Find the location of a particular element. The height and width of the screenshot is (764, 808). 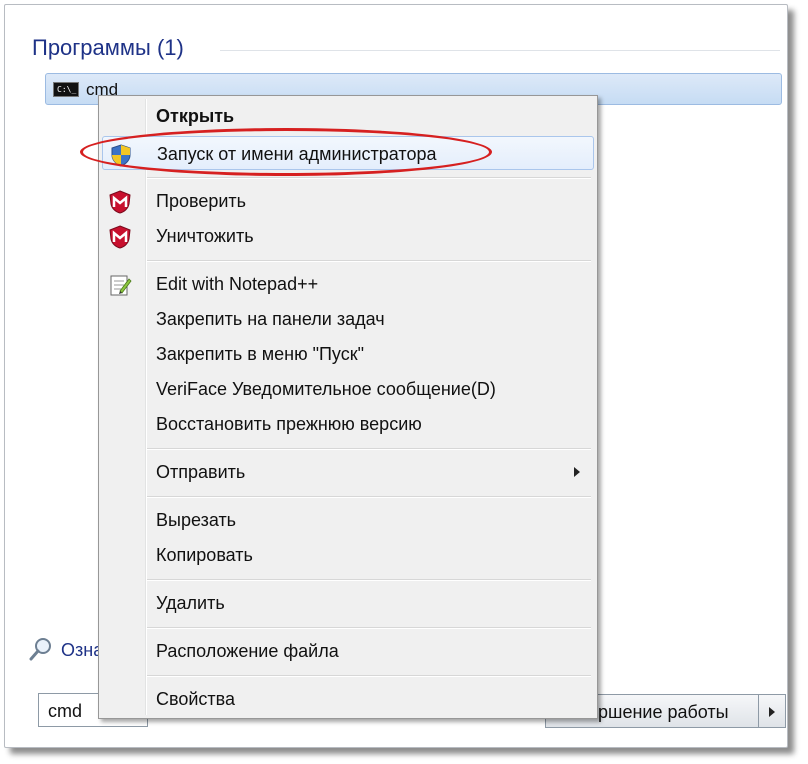

uac-shield-icon is located at coordinates (121, 155).